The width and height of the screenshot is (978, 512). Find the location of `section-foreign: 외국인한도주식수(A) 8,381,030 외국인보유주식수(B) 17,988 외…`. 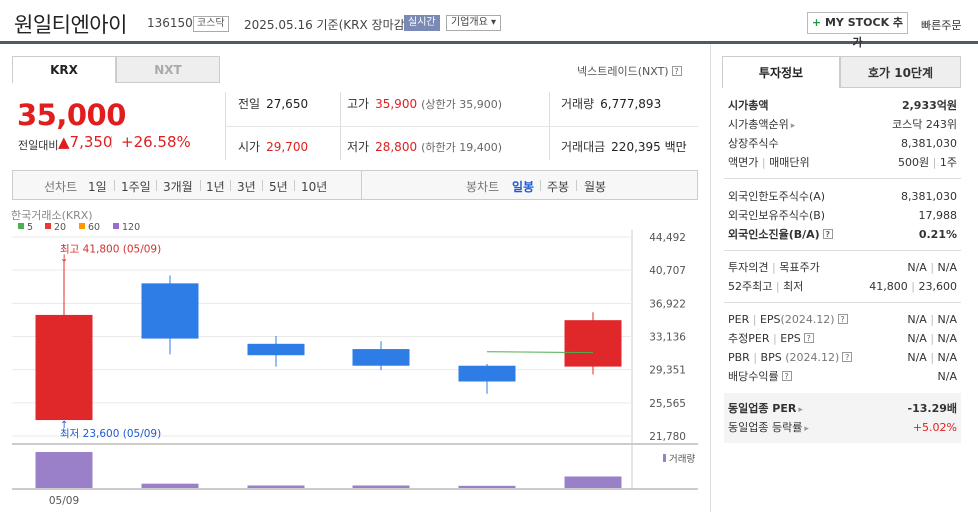

section-foreign: 외국인한도주식수(A) 8,381,030 외국인보유주식수(B) 17,988 외… is located at coordinates (842, 215).